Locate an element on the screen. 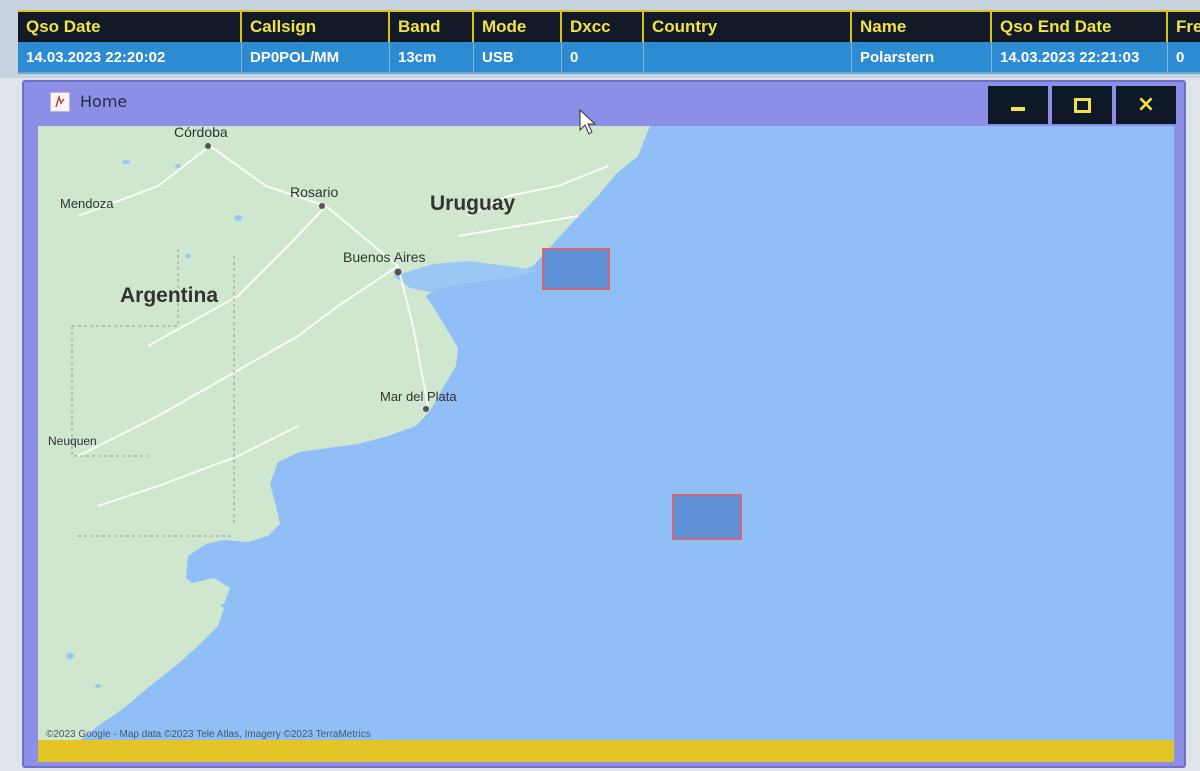 The height and width of the screenshot is (771, 1200). cell-band: 13cm is located at coordinates (432, 57).